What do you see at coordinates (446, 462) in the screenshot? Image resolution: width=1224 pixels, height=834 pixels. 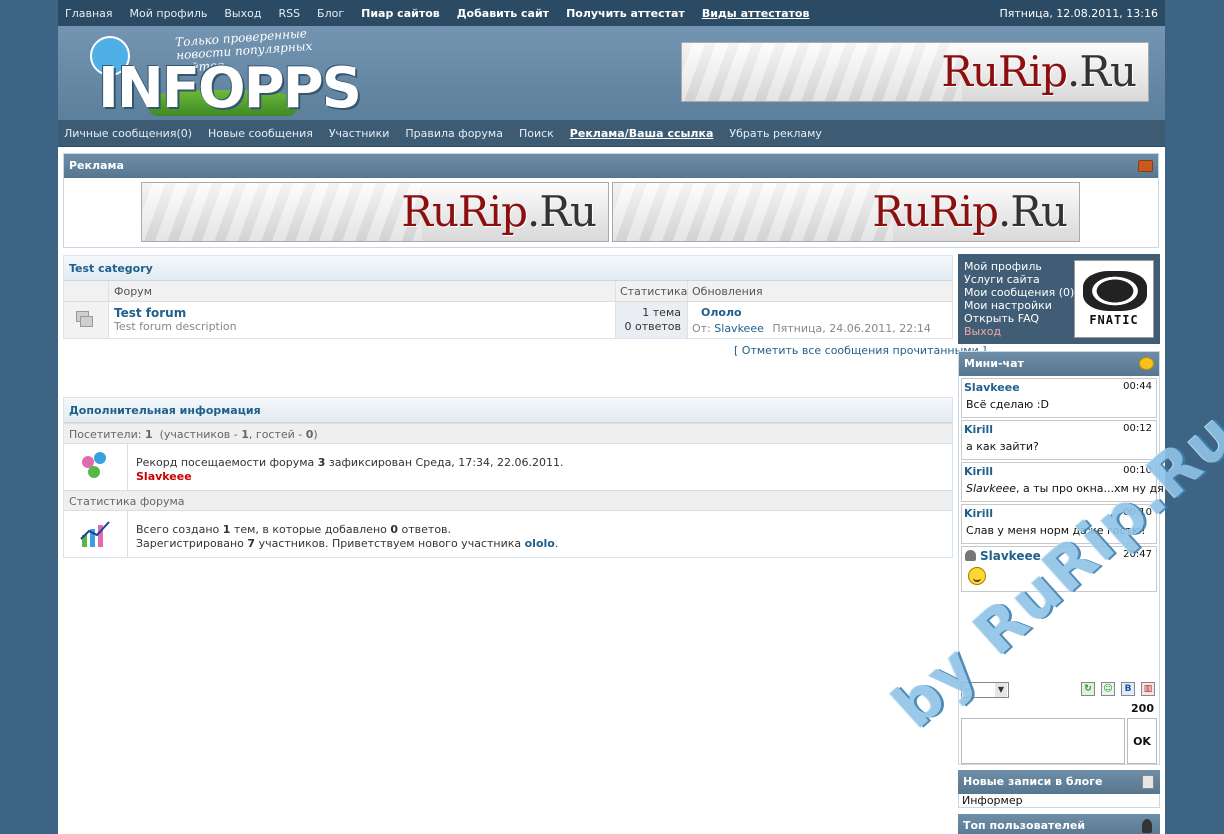 I see `record-post: зафиксирован Среда, 17:34, 22.06.2011.` at bounding box center [446, 462].